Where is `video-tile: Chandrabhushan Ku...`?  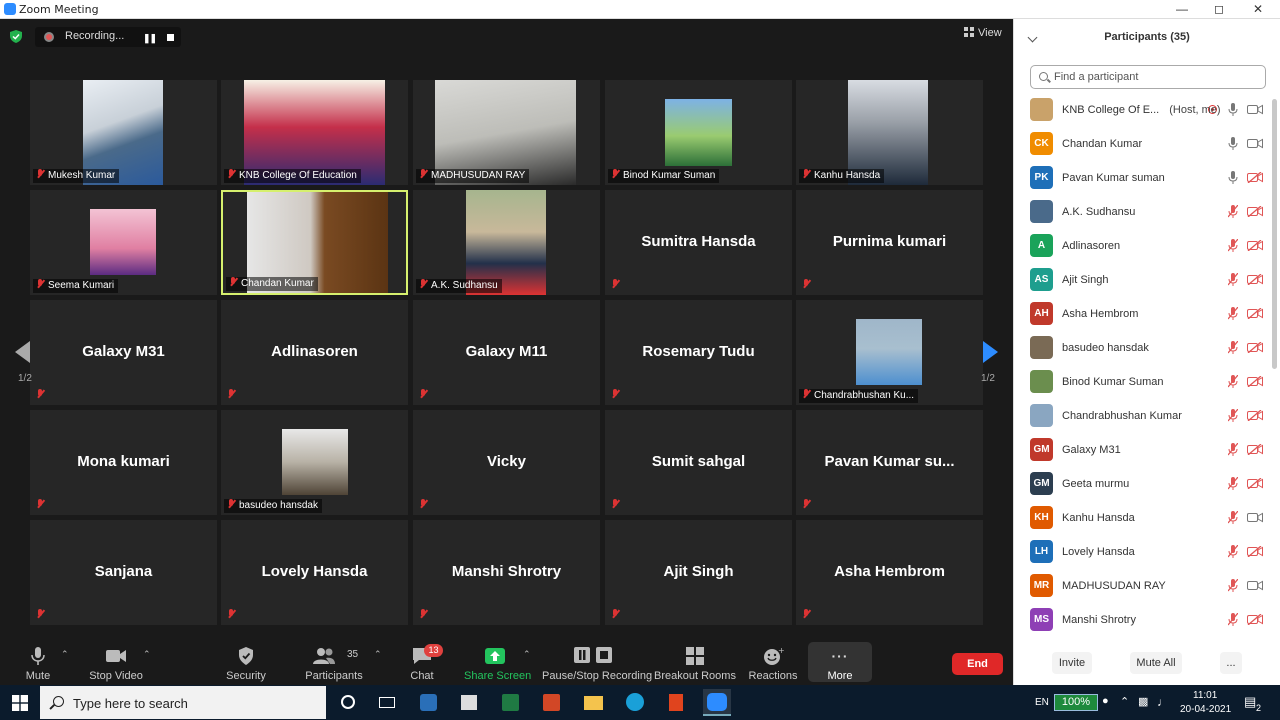 video-tile: Chandrabhushan Ku... is located at coordinates (889, 352).